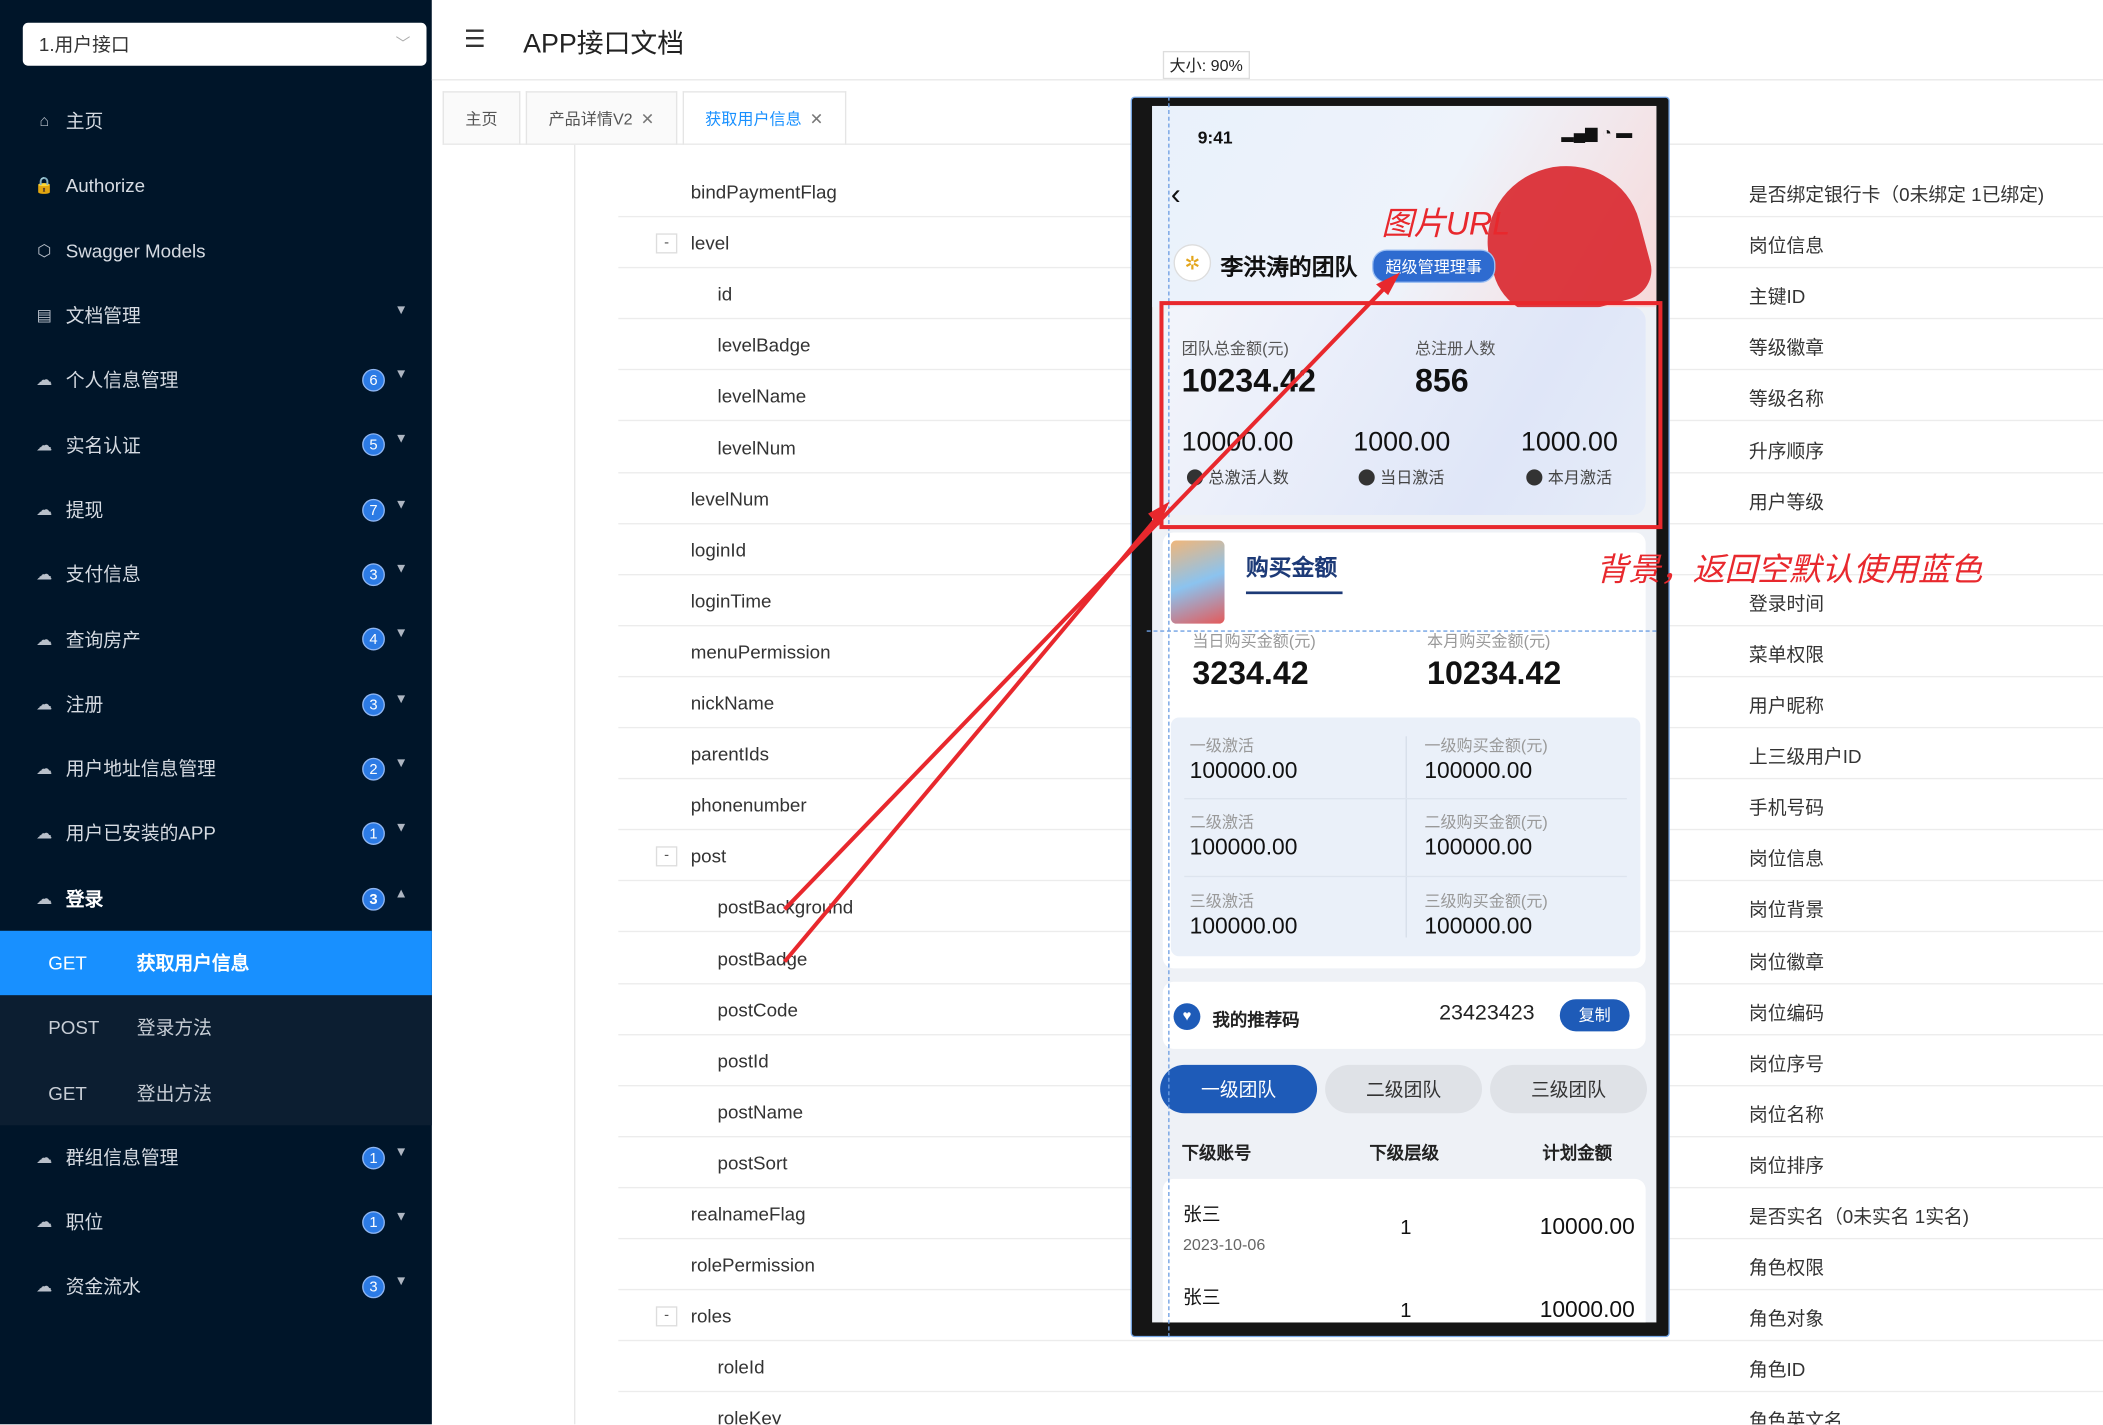 The width and height of the screenshot is (2103, 1425). Describe the element at coordinates (973, 737) in the screenshot. I see `arrow-to-background` at that location.